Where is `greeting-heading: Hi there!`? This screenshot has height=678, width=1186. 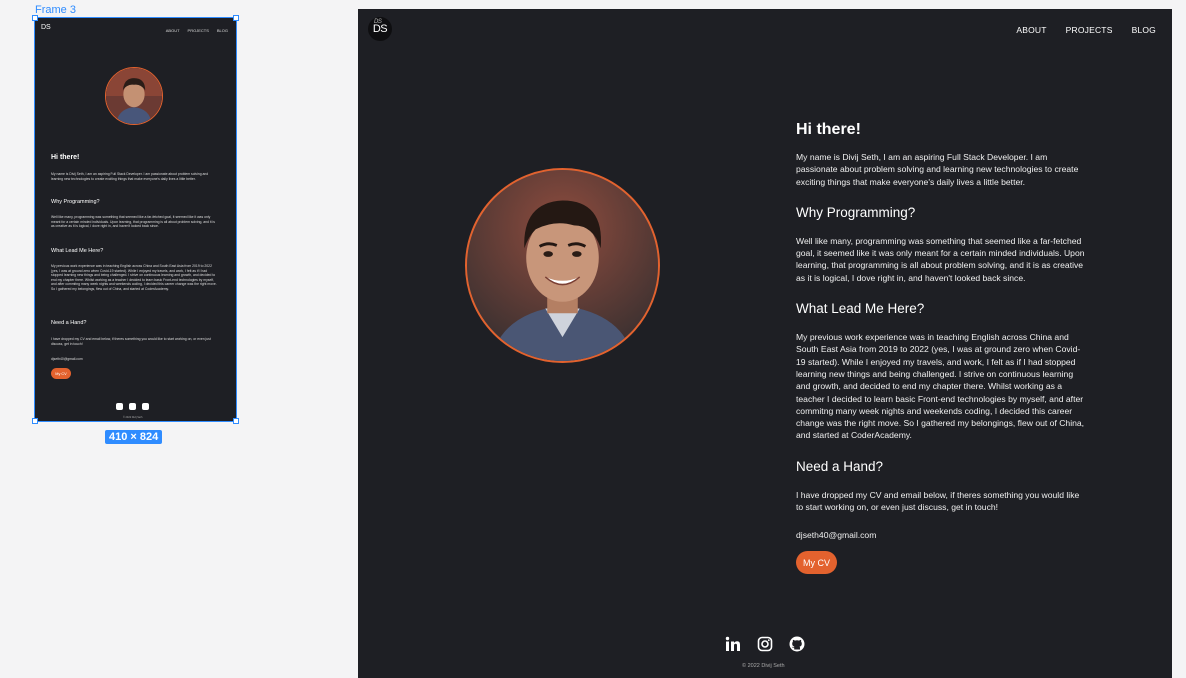 greeting-heading: Hi there! is located at coordinates (828, 129).